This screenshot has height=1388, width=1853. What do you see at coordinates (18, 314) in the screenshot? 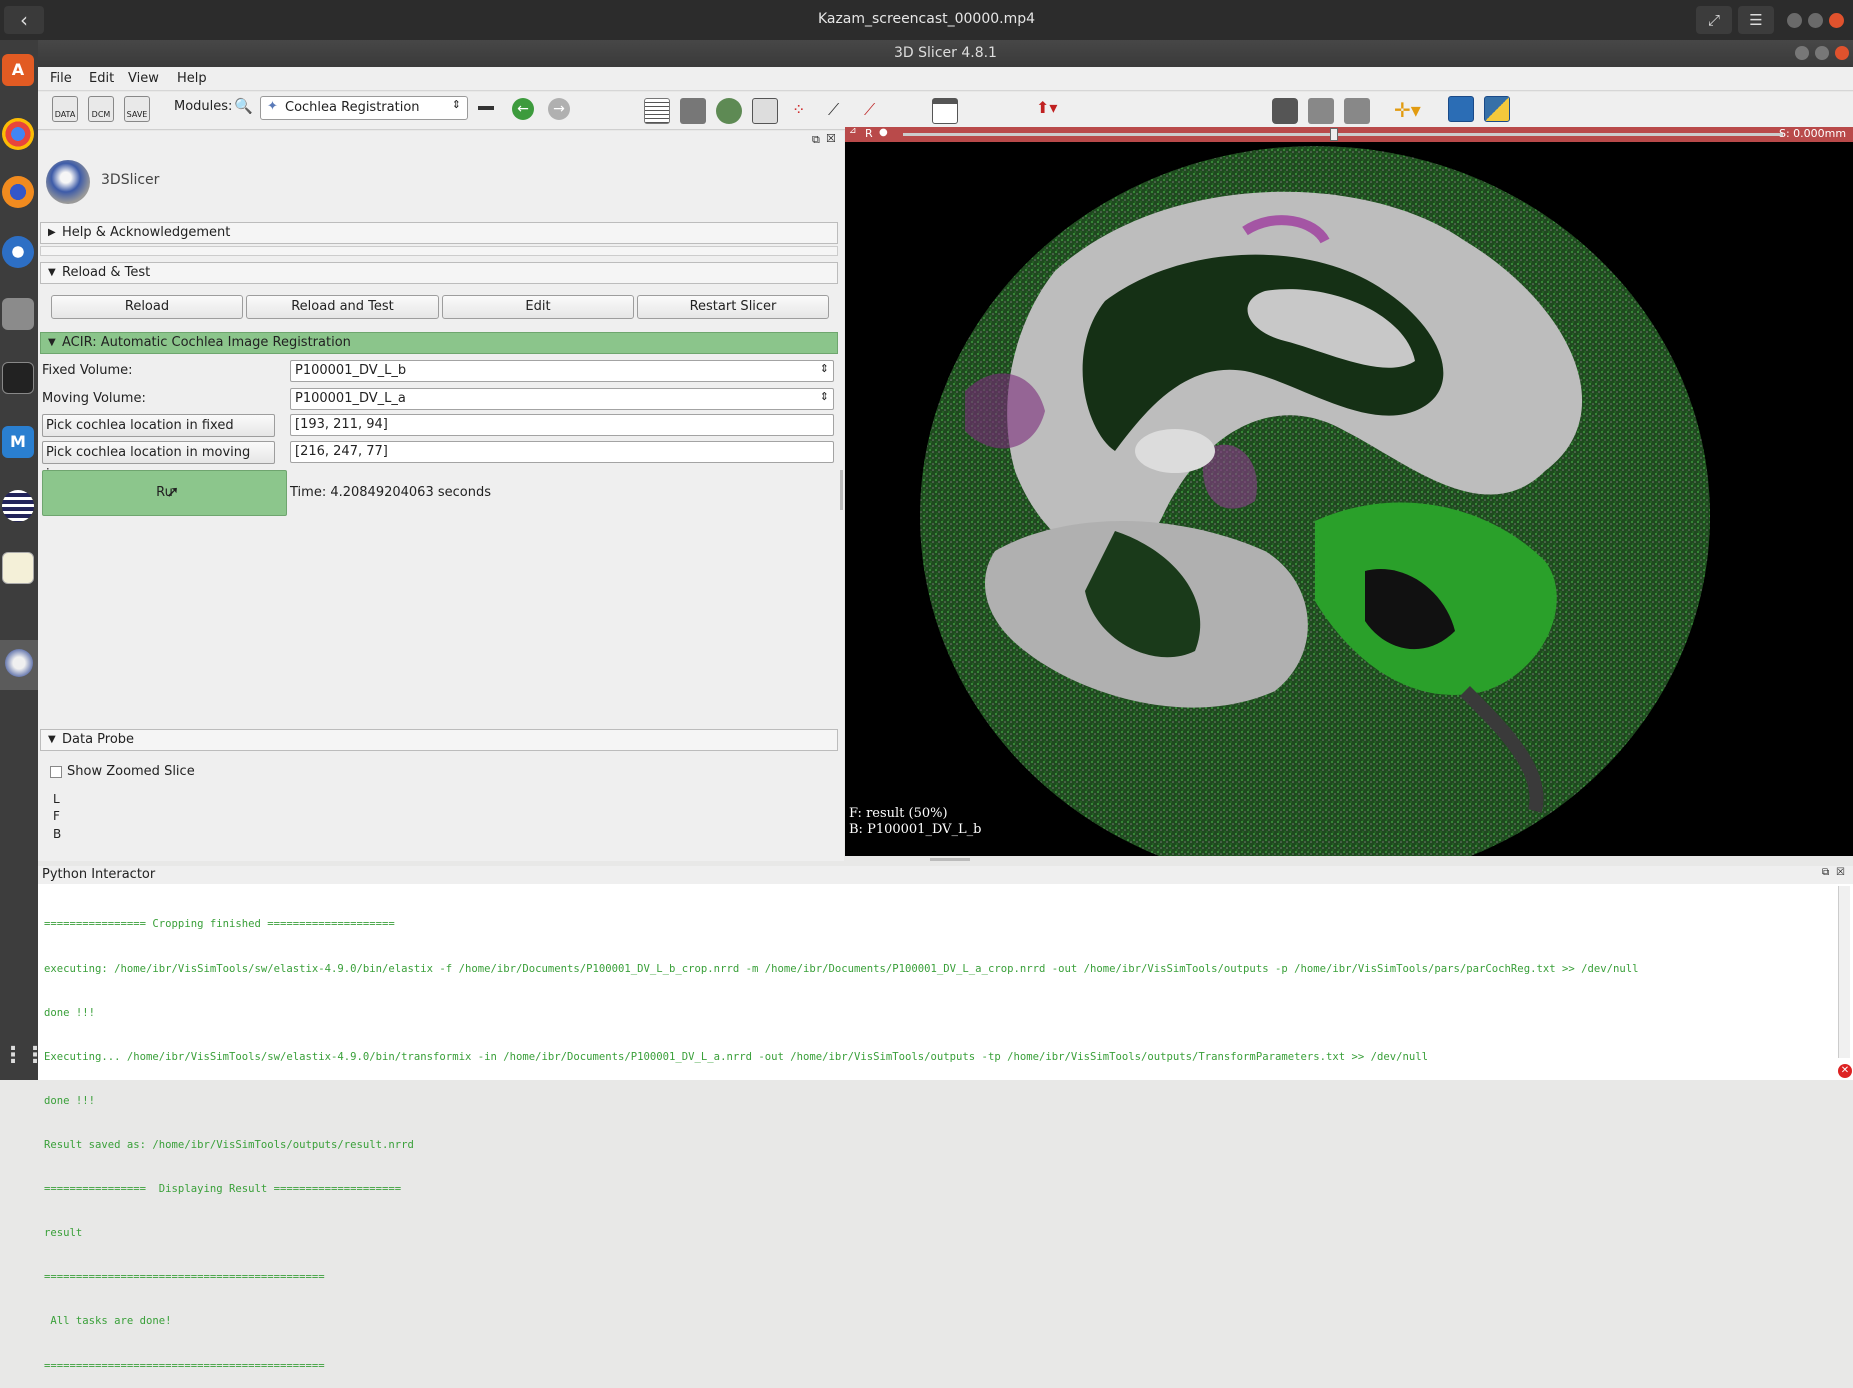
I see `files-icon` at bounding box center [18, 314].